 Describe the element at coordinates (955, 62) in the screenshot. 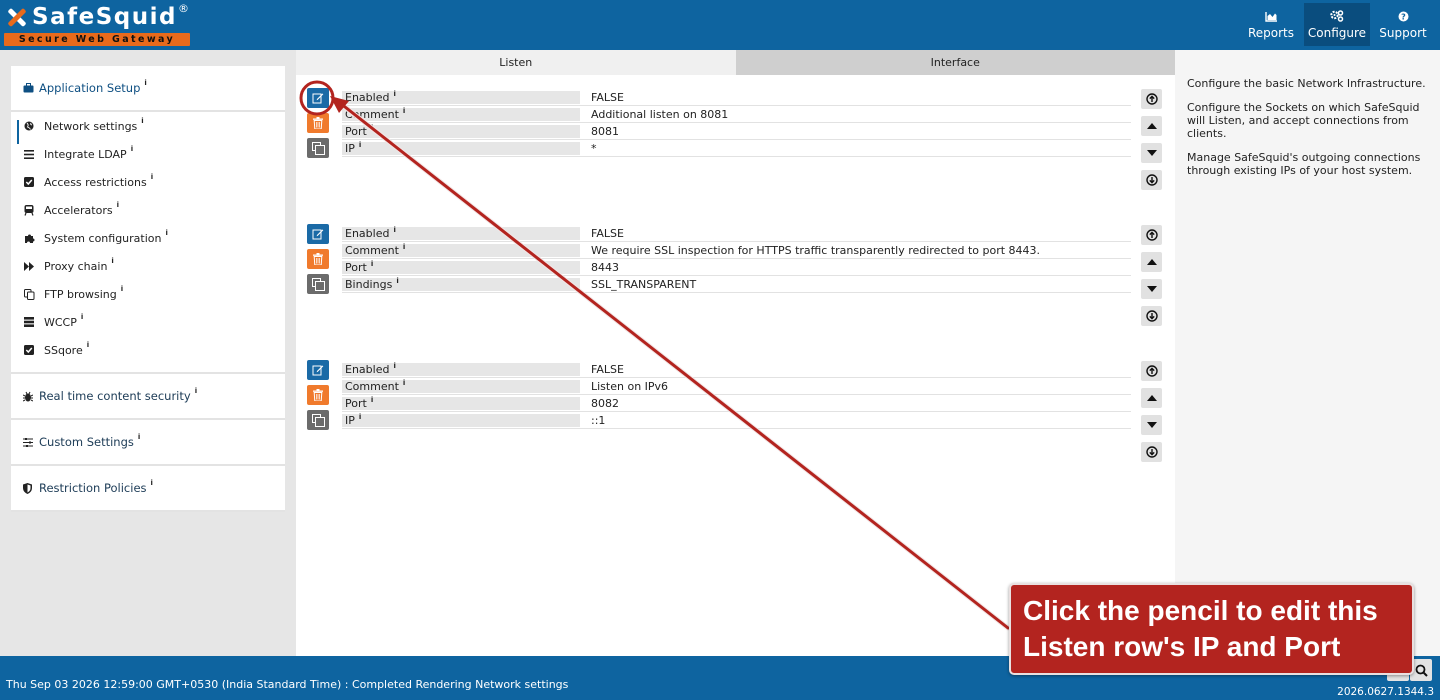

I see `tab-interface: Interface` at that location.